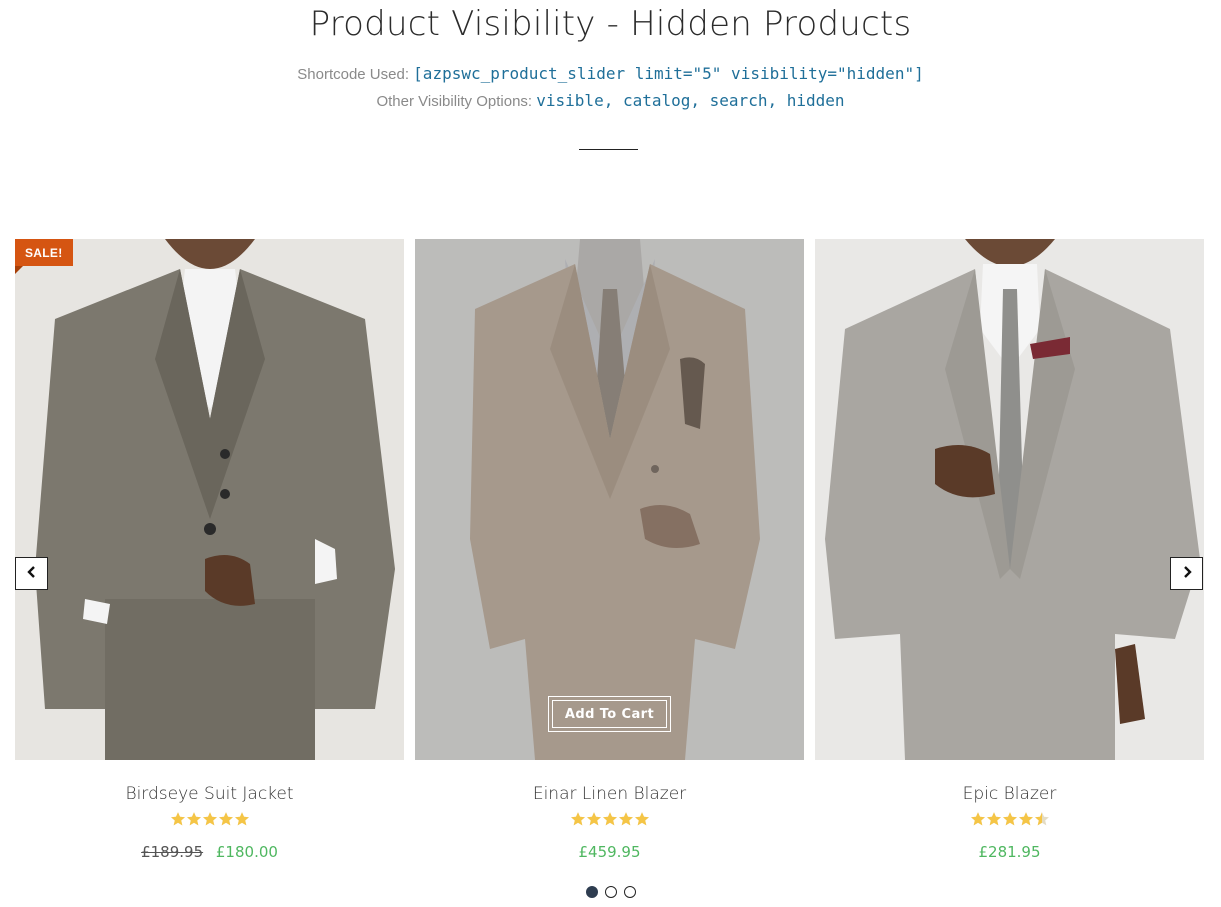 The height and width of the screenshot is (907, 1221). Describe the element at coordinates (209, 794) in the screenshot. I see `product-name: Birdseye Suit Jacket` at that location.